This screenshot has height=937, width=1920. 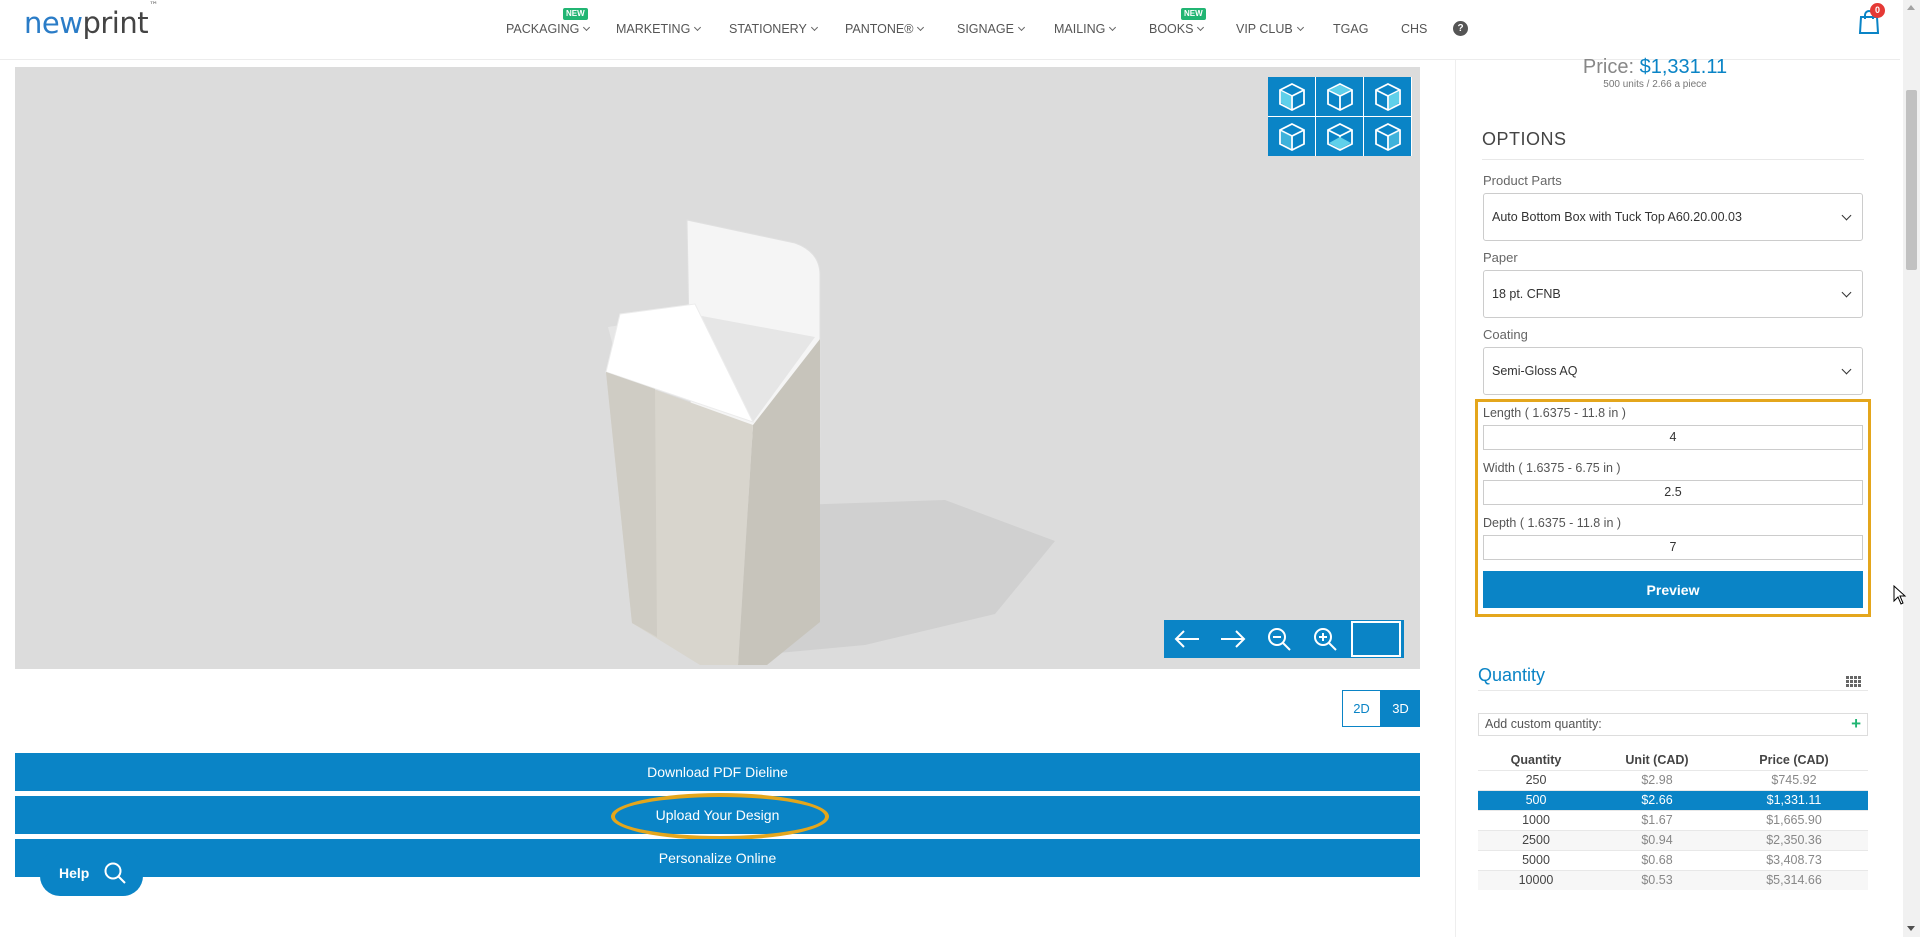 I want to click on custom-quantity-input: Add custom quantity: +, so click(x=1673, y=724).